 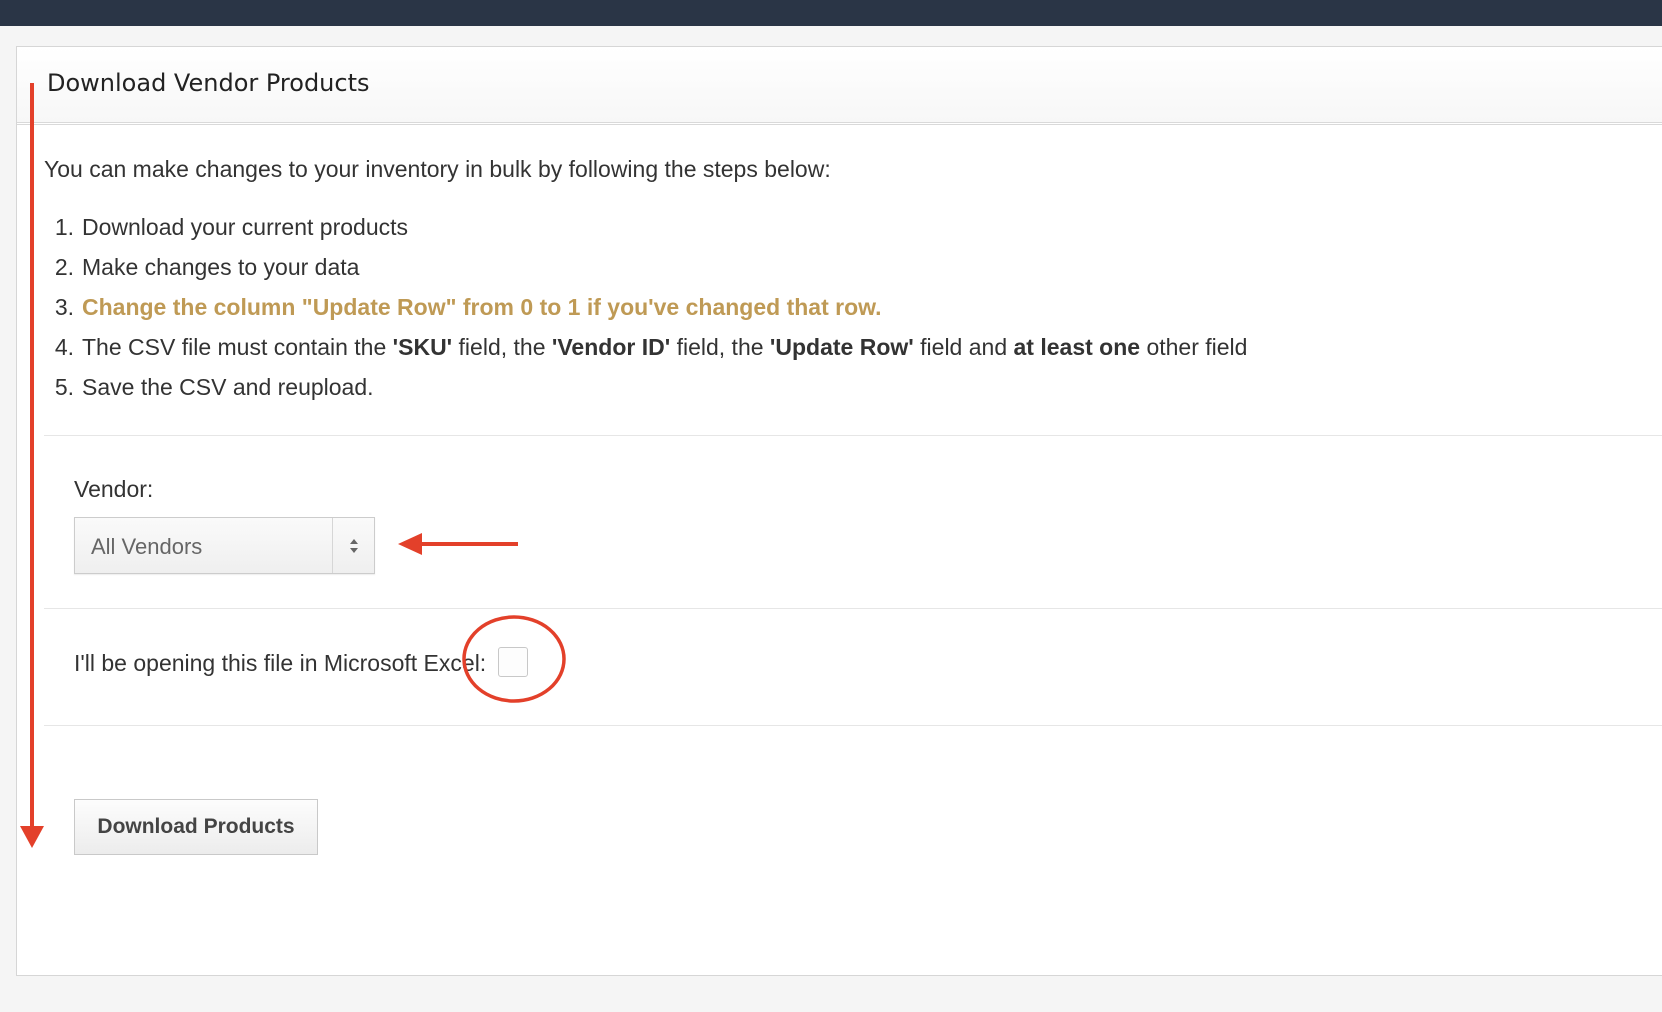 I want to click on step-item: 2. Make changes to your data, so click(x=645, y=267).